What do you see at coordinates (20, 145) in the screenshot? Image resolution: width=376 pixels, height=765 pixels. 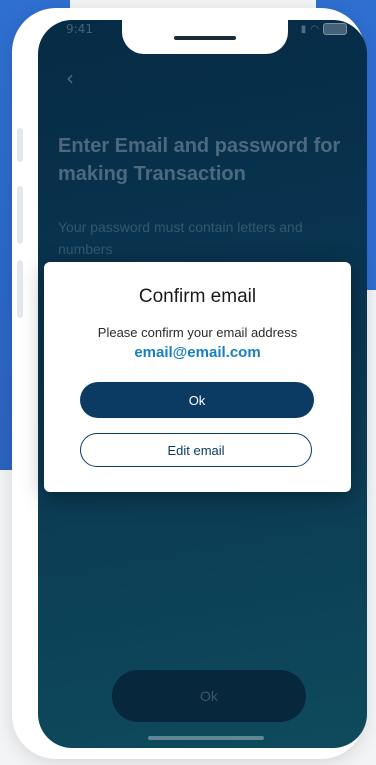 I see `phone-side-button` at bounding box center [20, 145].